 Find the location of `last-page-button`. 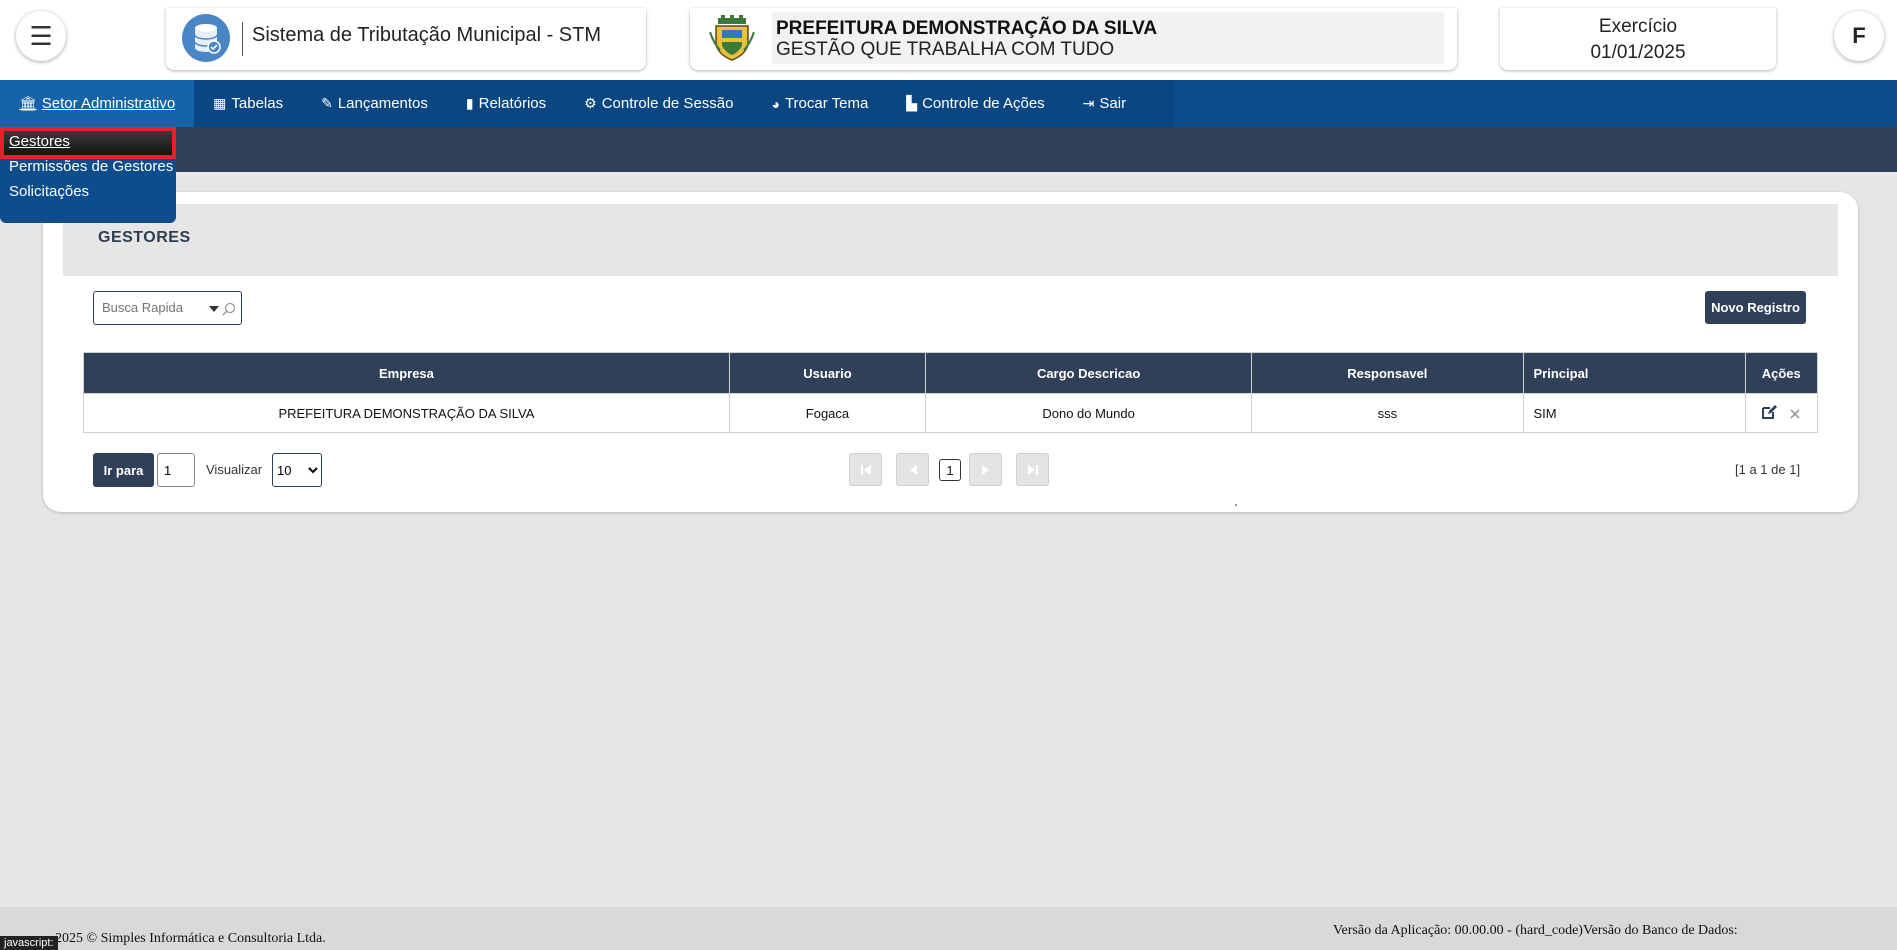

last-page-button is located at coordinates (1032, 469).